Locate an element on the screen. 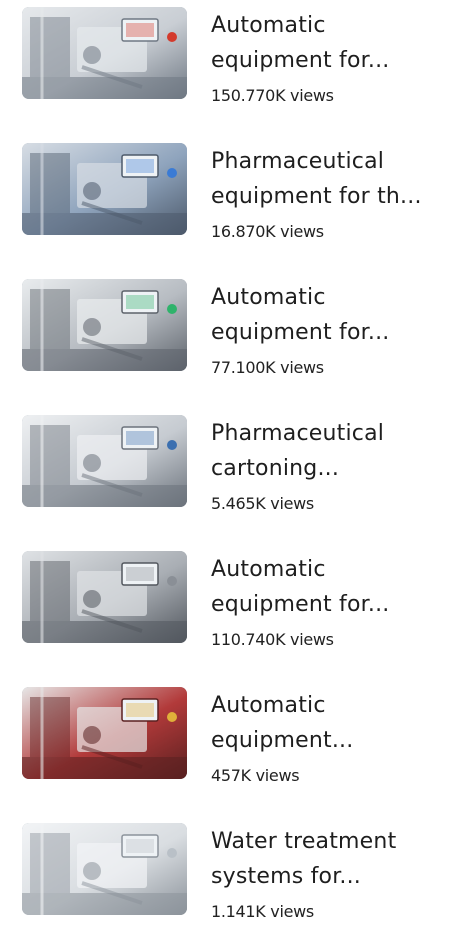 Image resolution: width=461 pixels, height=927 pixels. video-views: 1.141K views is located at coordinates (262, 911).